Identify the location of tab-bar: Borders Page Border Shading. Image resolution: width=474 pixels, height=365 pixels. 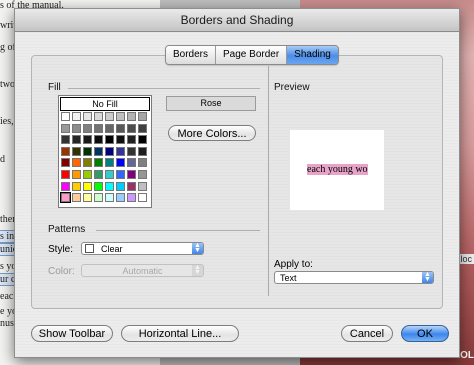
(252, 55).